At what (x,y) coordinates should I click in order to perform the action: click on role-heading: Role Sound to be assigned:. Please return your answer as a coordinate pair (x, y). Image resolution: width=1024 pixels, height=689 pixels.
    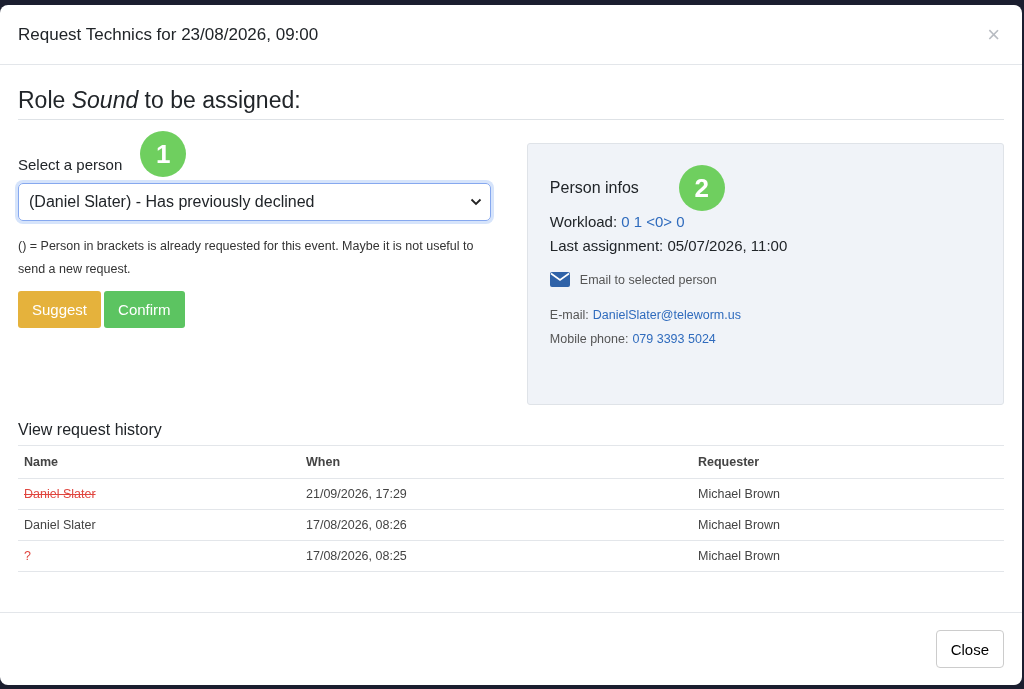
    Looking at the image, I should click on (511, 103).